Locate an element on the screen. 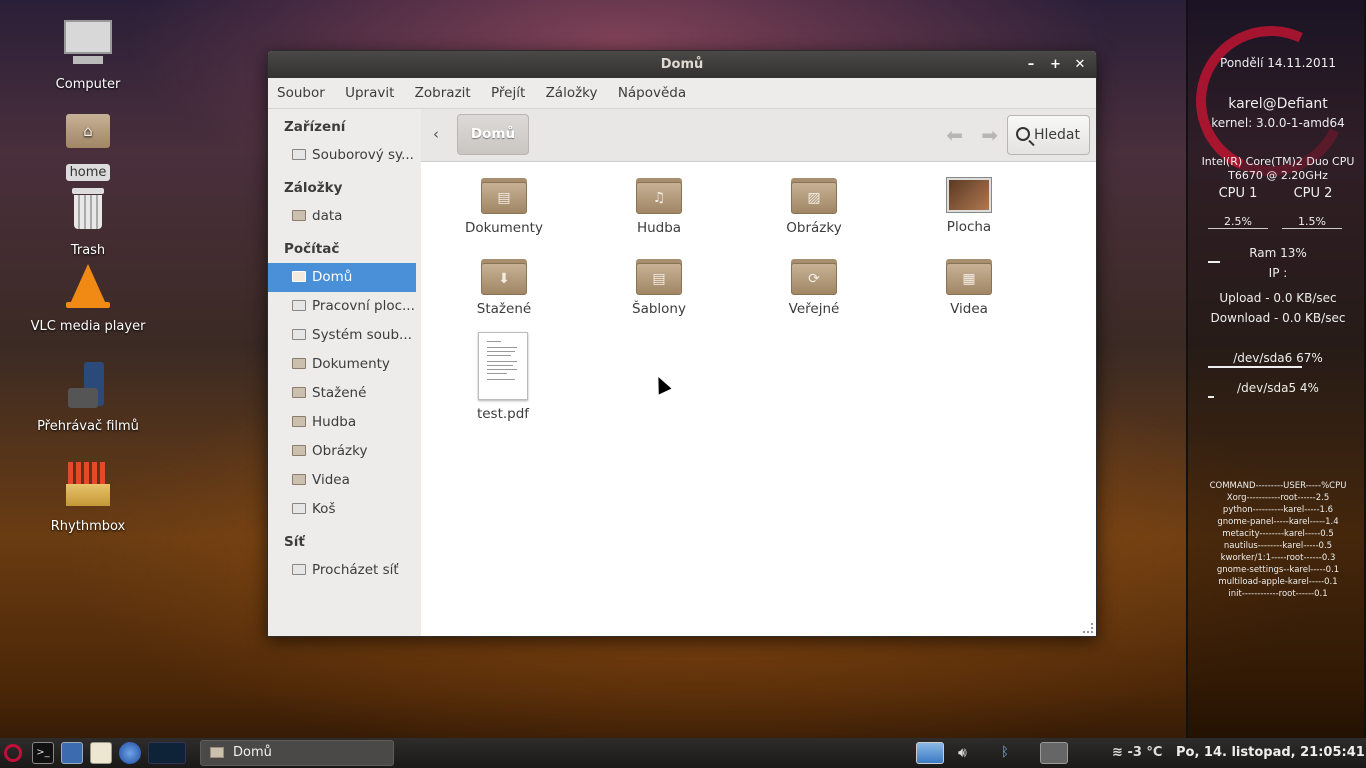 Image resolution: width=1366 pixels, height=768 pixels. resize-grip is located at coordinates (1088, 628).